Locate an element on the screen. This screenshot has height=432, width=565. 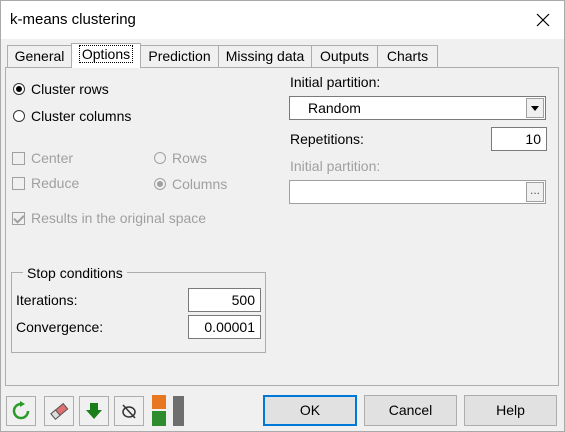
convergence-input: 0.00001 is located at coordinates (224, 327).